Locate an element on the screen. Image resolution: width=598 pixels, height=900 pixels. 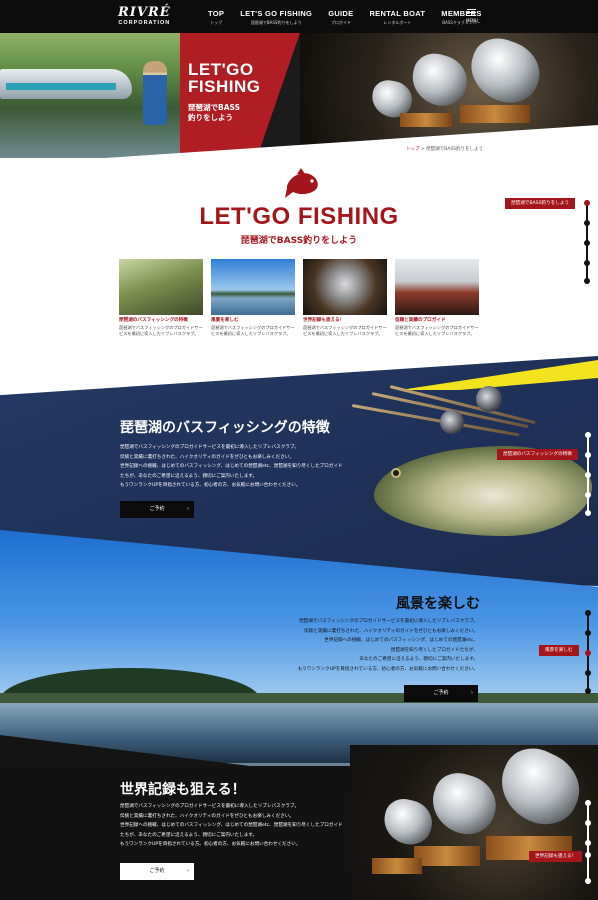
hero-subtitle-line: 釣りをしよう is located at coordinates (210, 117).